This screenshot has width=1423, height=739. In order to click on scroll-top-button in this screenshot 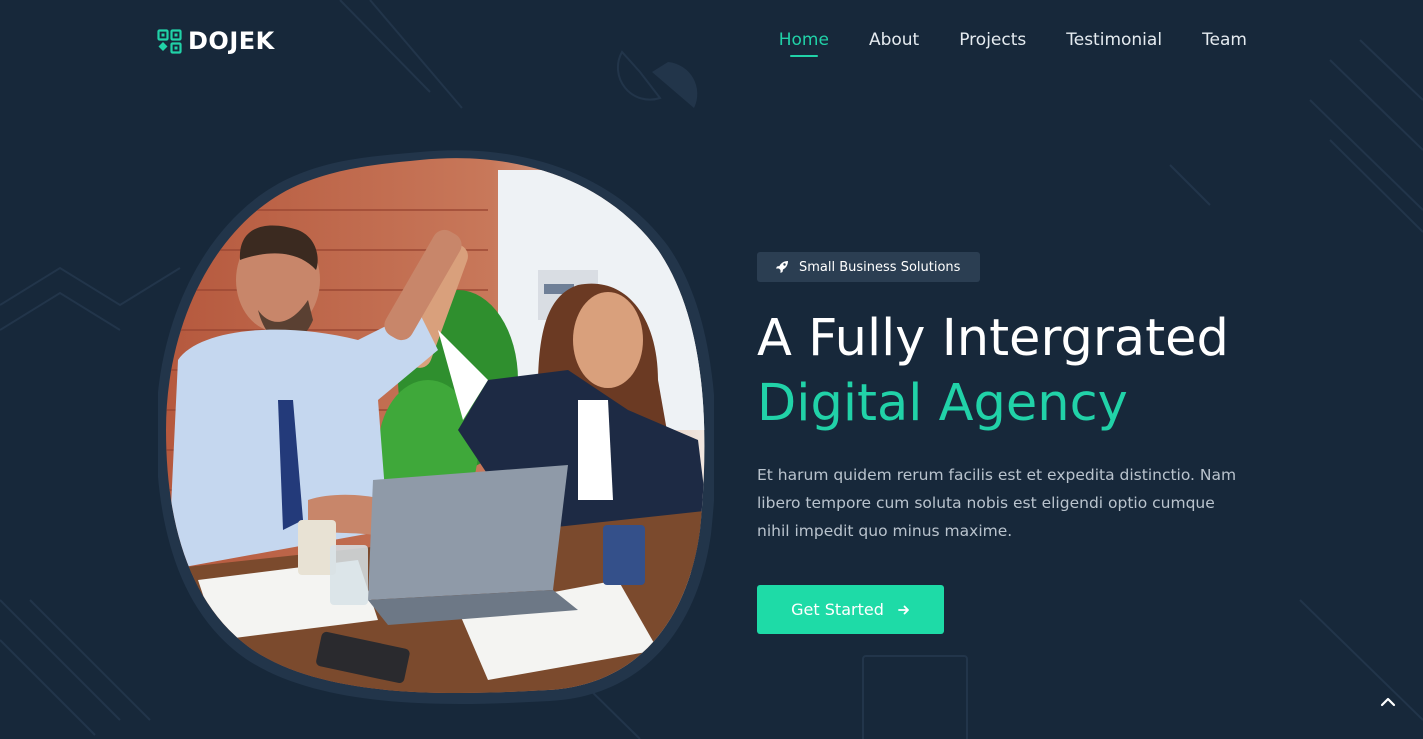, I will do `click(1388, 702)`.